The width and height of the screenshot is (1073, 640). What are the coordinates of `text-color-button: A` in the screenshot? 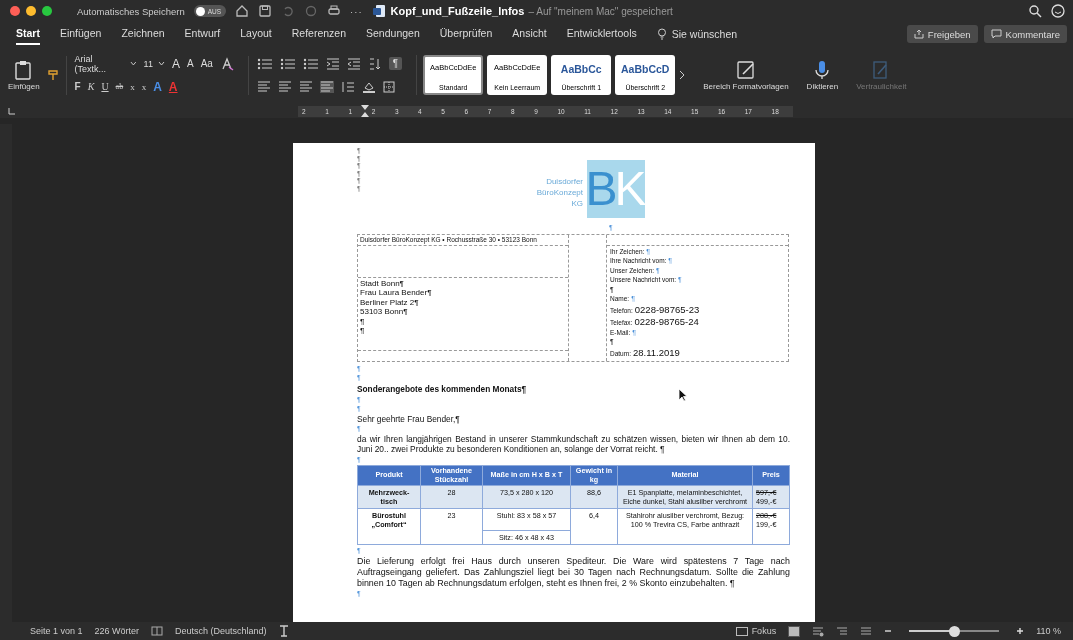 It's located at (157, 86).